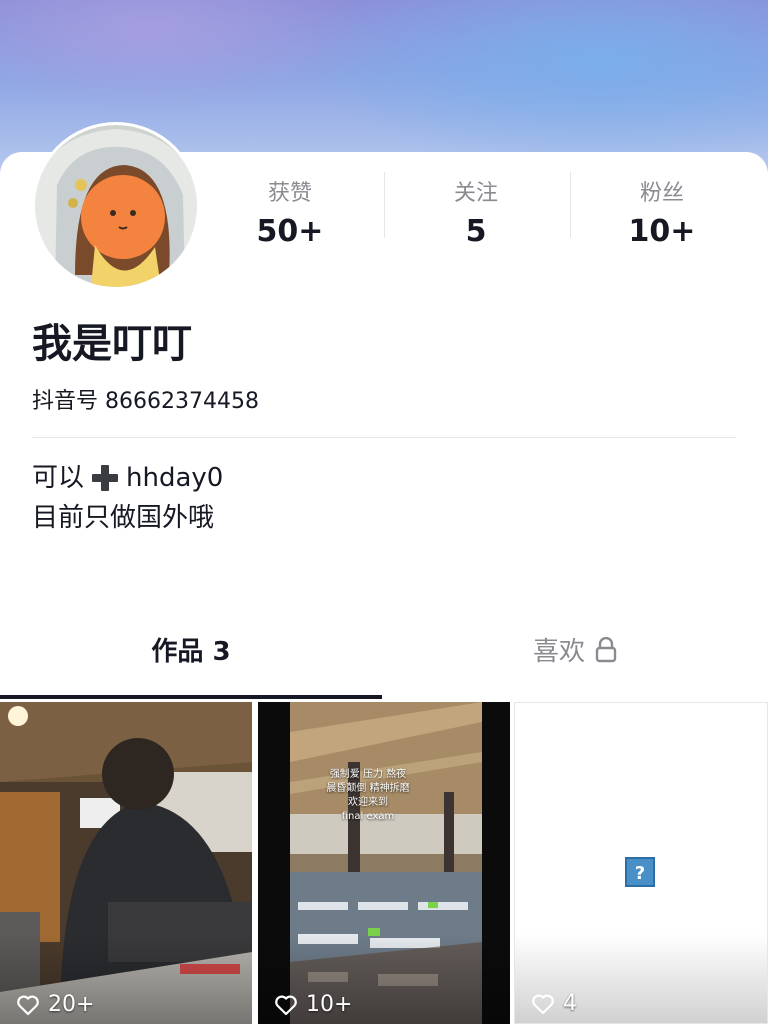 The height and width of the screenshot is (1024, 768). I want to click on stat-label: 关注, so click(475, 193).